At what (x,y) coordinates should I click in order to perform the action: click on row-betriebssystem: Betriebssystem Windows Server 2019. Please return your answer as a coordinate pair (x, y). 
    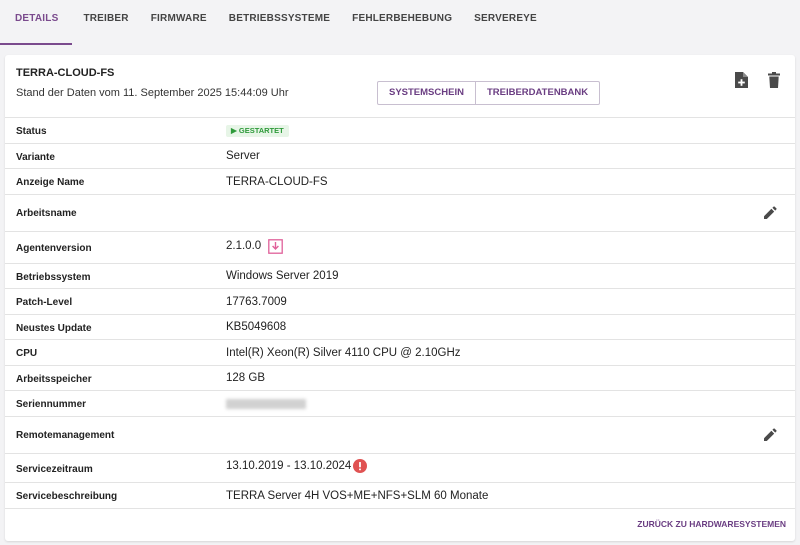
    Looking at the image, I should click on (400, 276).